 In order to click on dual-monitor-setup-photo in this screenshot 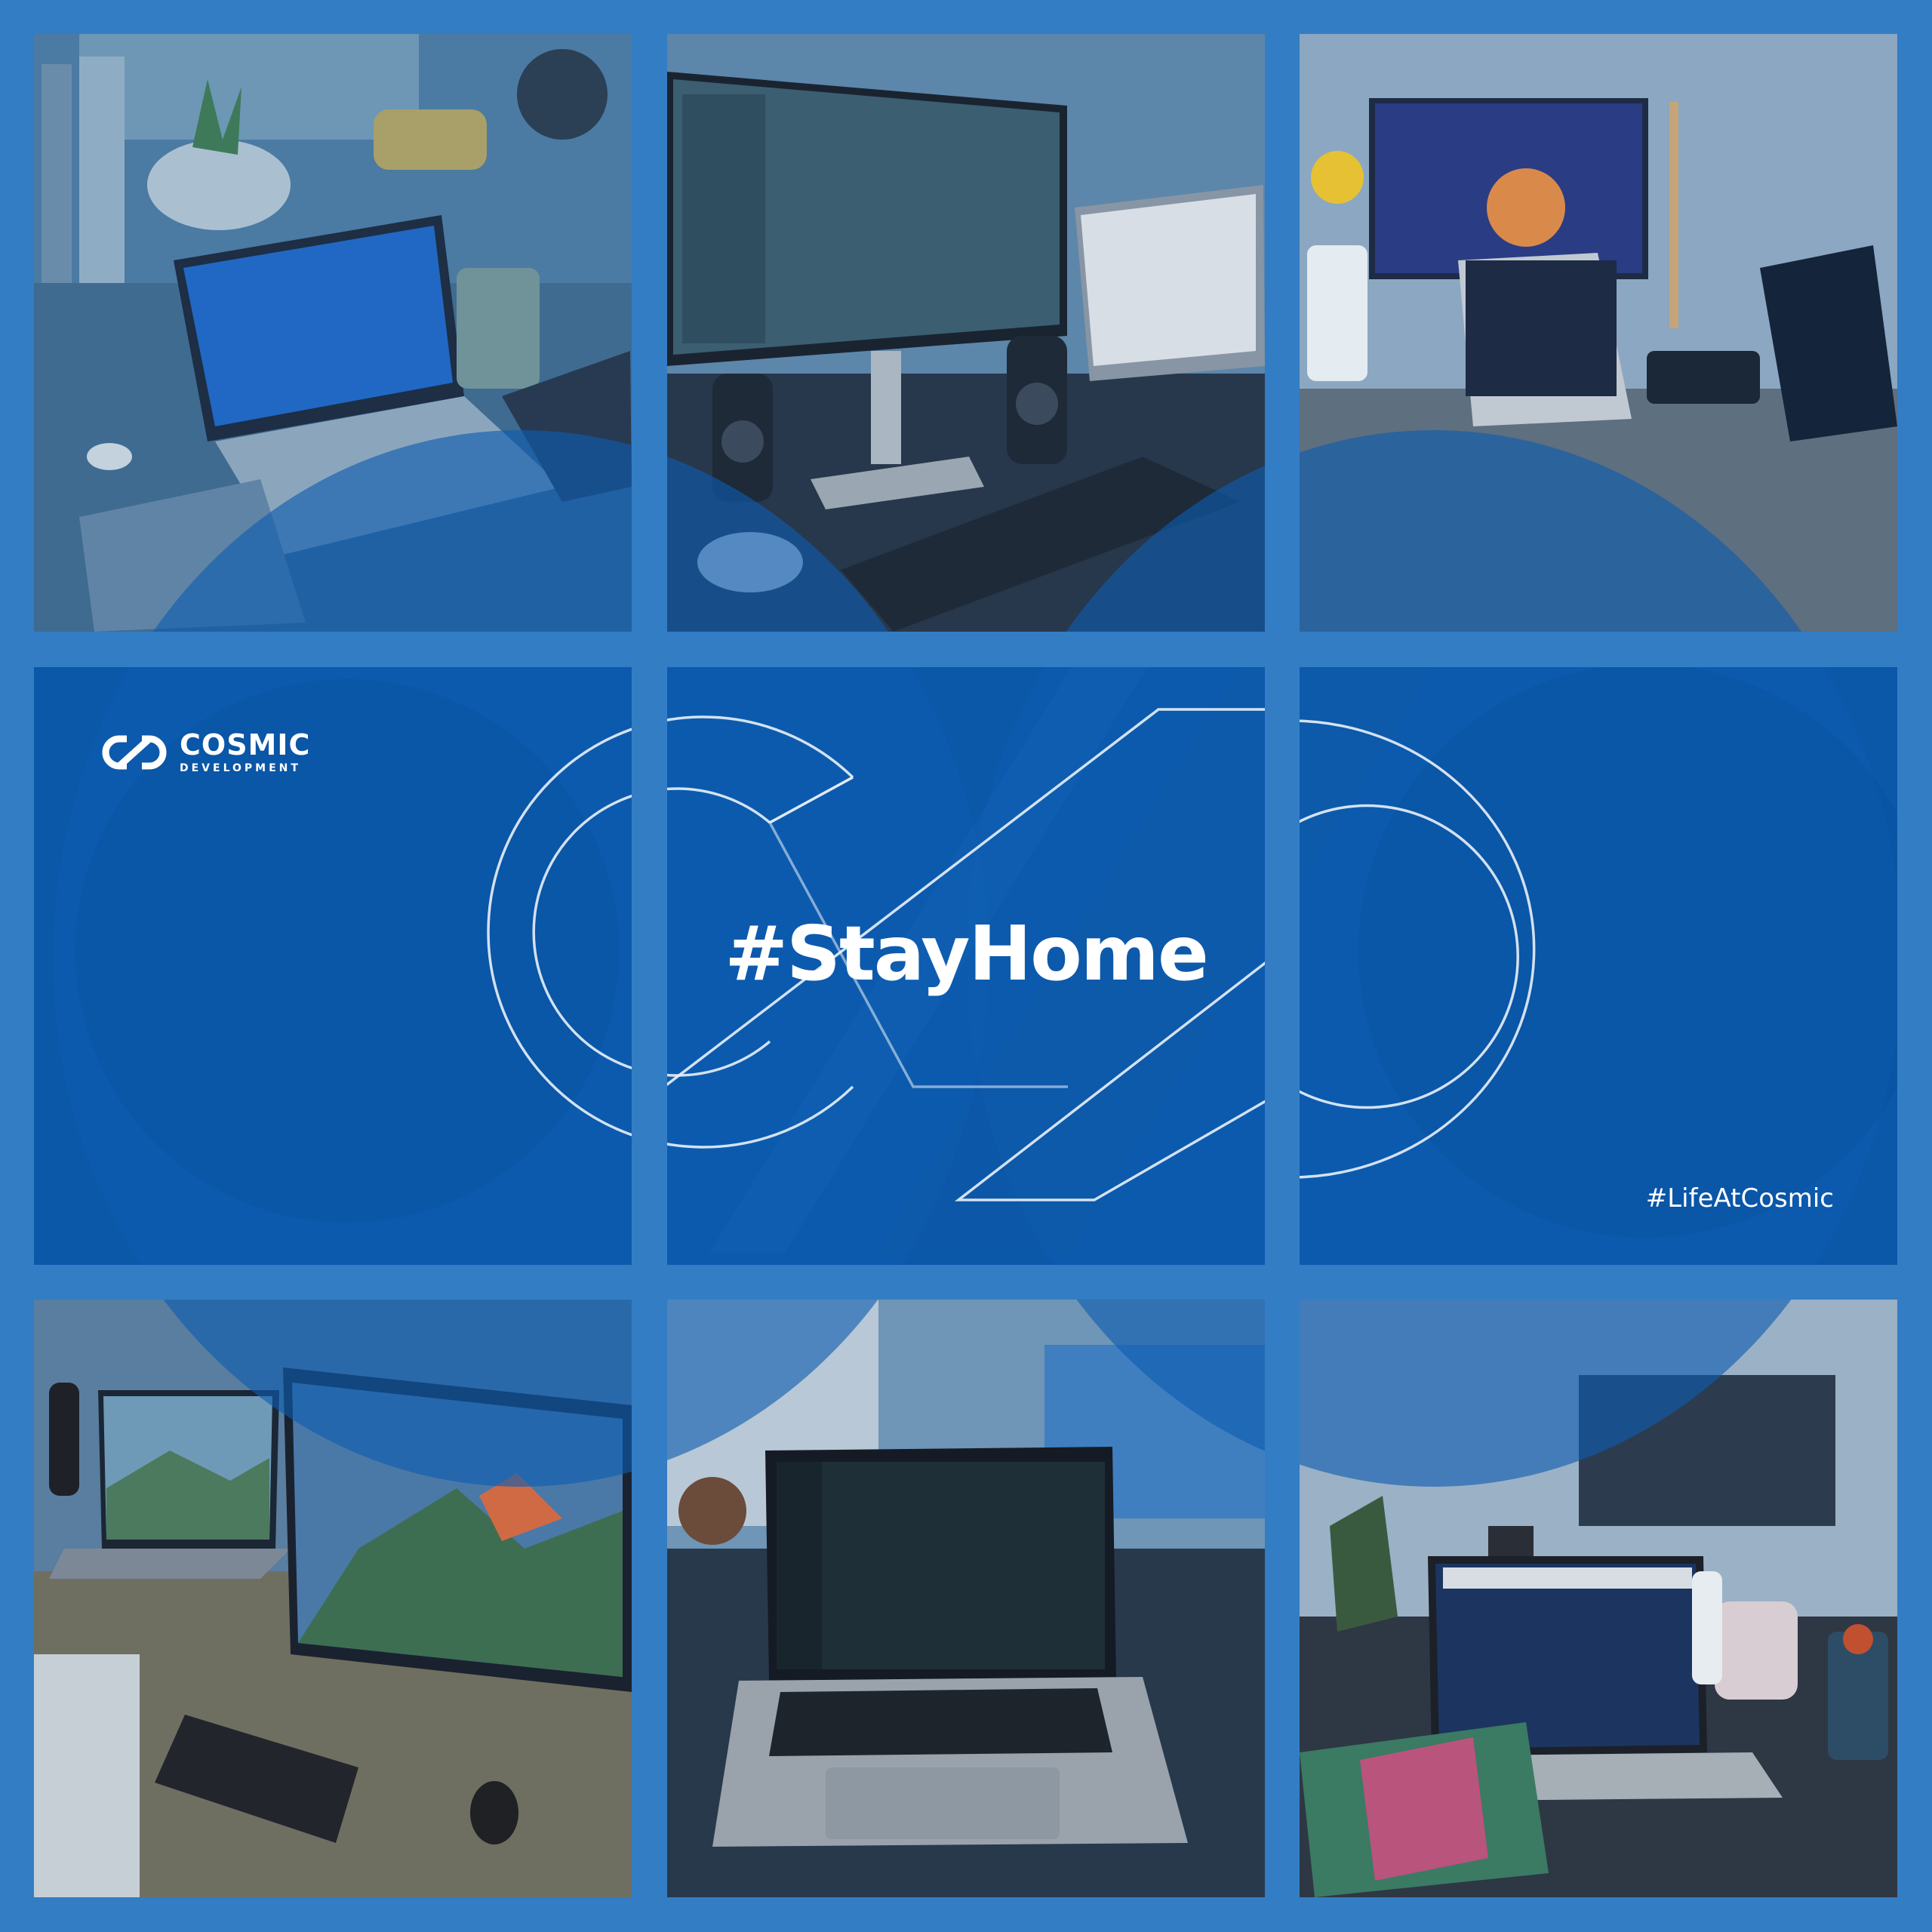, I will do `click(966, 333)`.